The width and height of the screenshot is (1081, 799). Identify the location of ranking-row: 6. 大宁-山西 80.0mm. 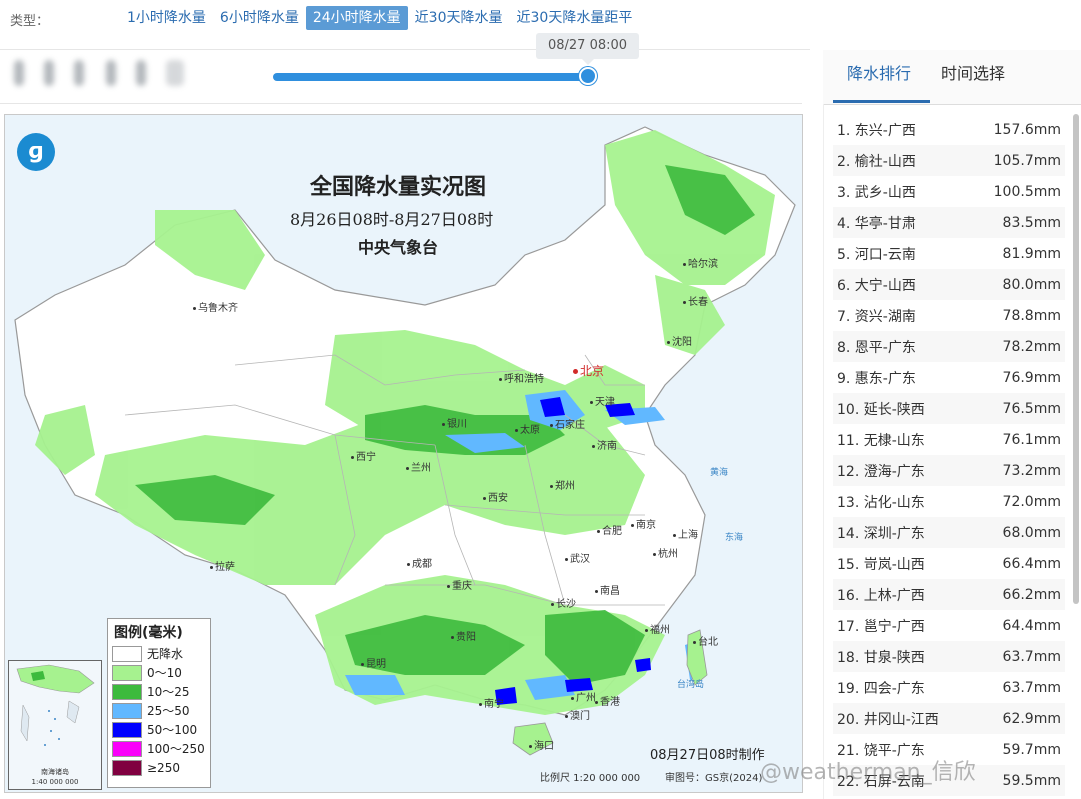
(949, 284).